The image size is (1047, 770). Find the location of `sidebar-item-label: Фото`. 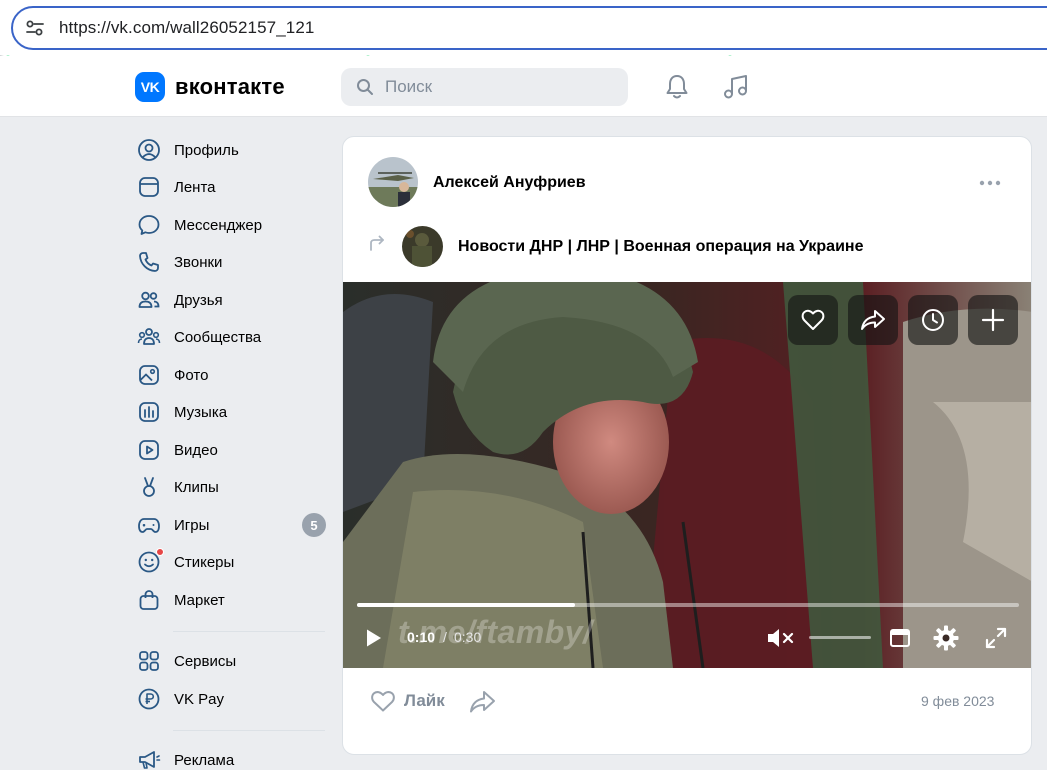

sidebar-item-label: Фото is located at coordinates (191, 375).